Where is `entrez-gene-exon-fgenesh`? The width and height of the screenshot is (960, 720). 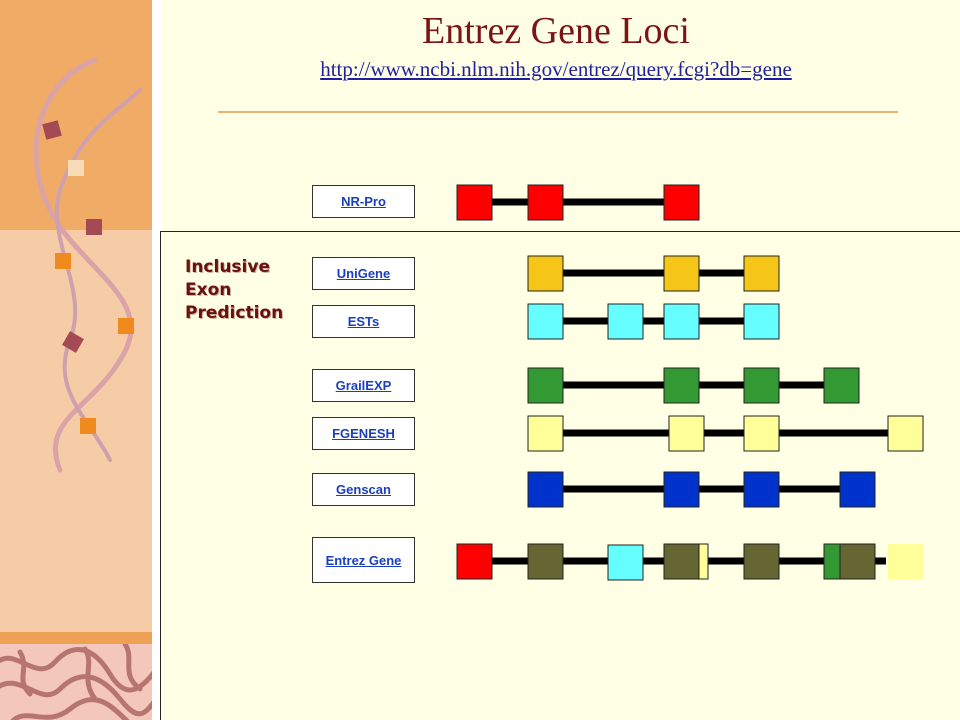 entrez-gene-exon-fgenesh is located at coordinates (905, 561).